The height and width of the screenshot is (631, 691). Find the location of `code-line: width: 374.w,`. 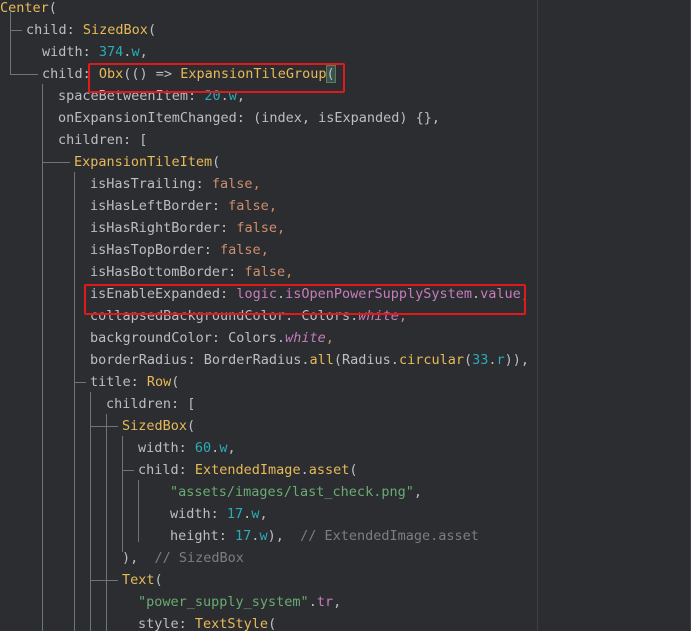

code-line: width: 374.w, is located at coordinates (95, 52).